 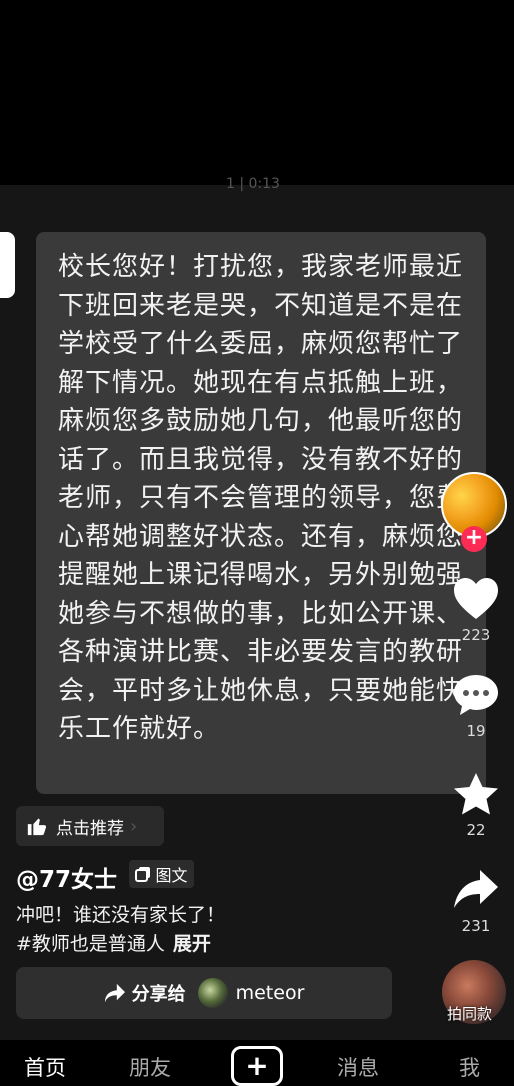 I want to click on thumbs-up-icon, so click(x=37, y=827).